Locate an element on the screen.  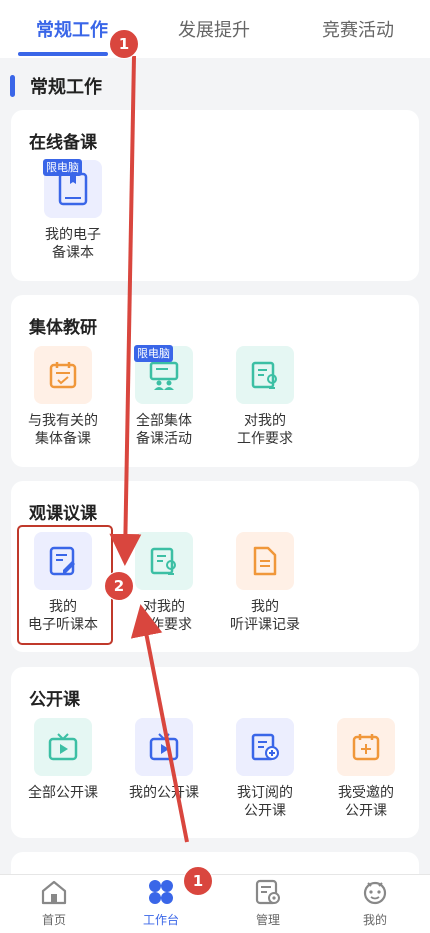
item-label: 我的公开课 is located at coordinates (164, 793).